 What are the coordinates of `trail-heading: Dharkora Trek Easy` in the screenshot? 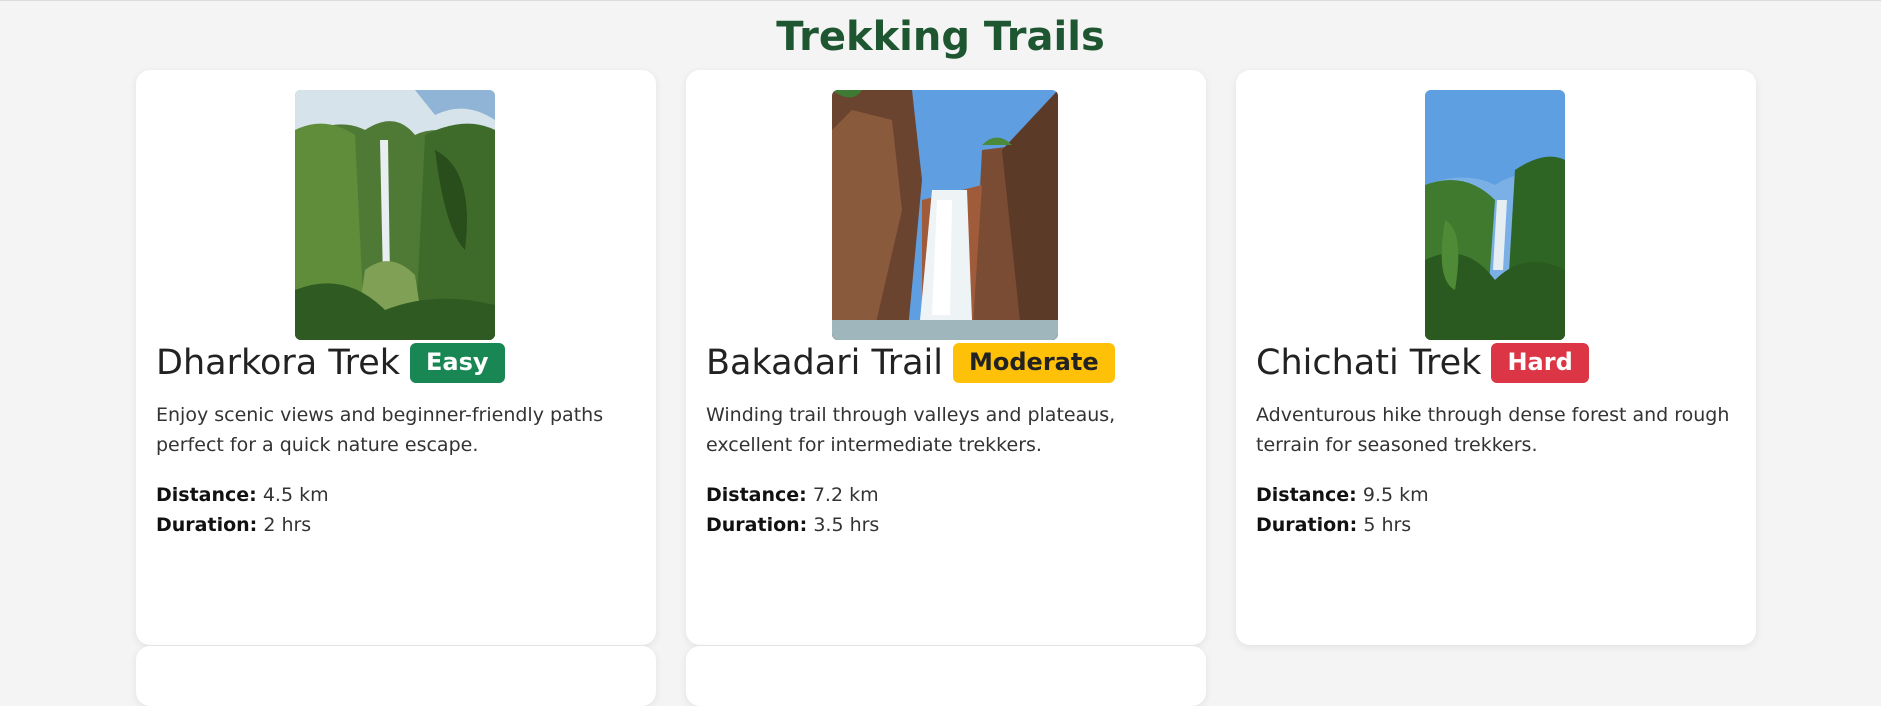 It's located at (330, 363).